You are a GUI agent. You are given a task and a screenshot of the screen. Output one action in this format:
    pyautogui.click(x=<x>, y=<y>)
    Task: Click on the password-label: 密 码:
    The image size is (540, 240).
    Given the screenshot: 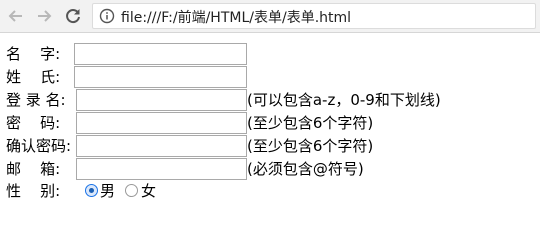 What is the action you would take?
    pyautogui.click(x=33, y=123)
    